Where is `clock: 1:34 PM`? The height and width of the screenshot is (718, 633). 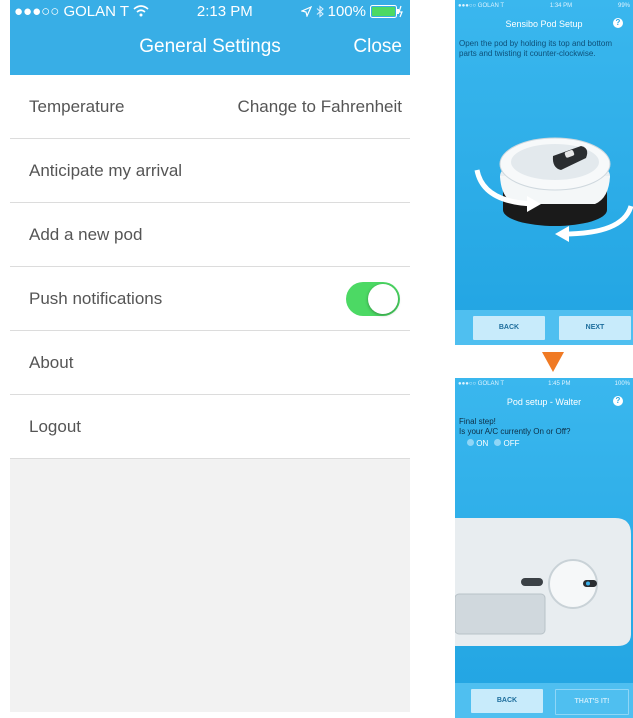 clock: 1:34 PM is located at coordinates (561, 6).